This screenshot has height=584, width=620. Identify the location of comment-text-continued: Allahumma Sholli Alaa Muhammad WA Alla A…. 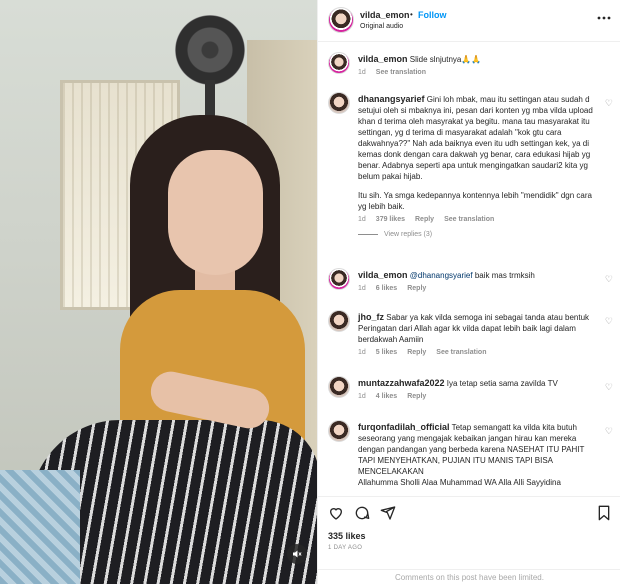
(459, 482).